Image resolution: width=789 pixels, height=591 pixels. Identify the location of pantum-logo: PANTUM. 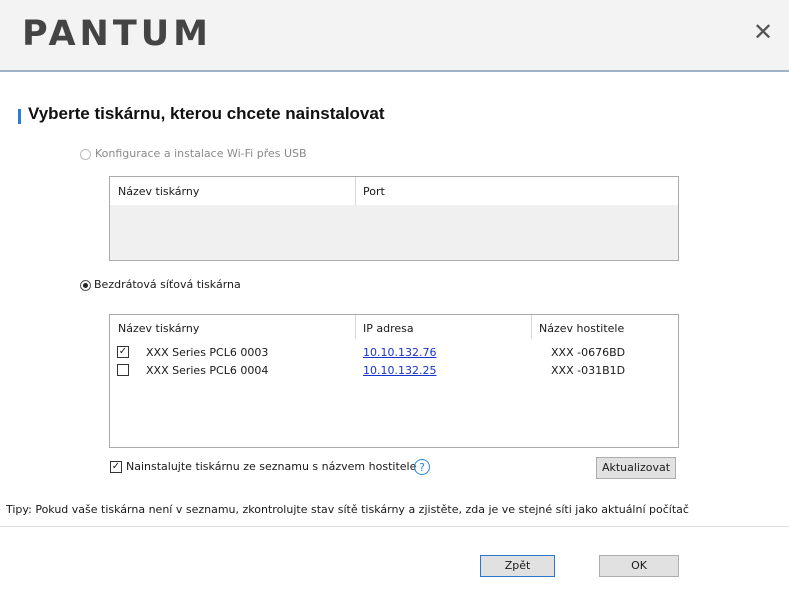
(117, 34).